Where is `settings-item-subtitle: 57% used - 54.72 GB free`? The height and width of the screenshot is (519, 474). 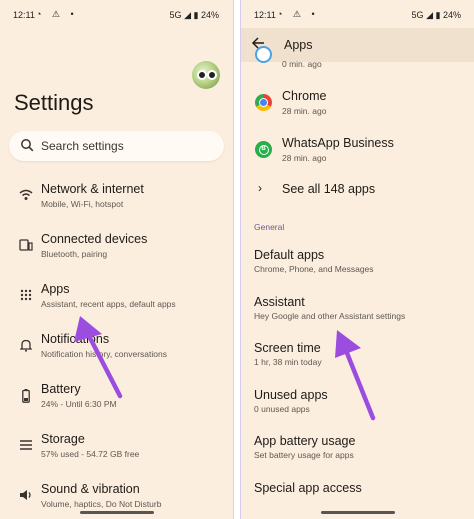
settings-item-subtitle: 57% used - 54.72 GB free is located at coordinates (90, 454).